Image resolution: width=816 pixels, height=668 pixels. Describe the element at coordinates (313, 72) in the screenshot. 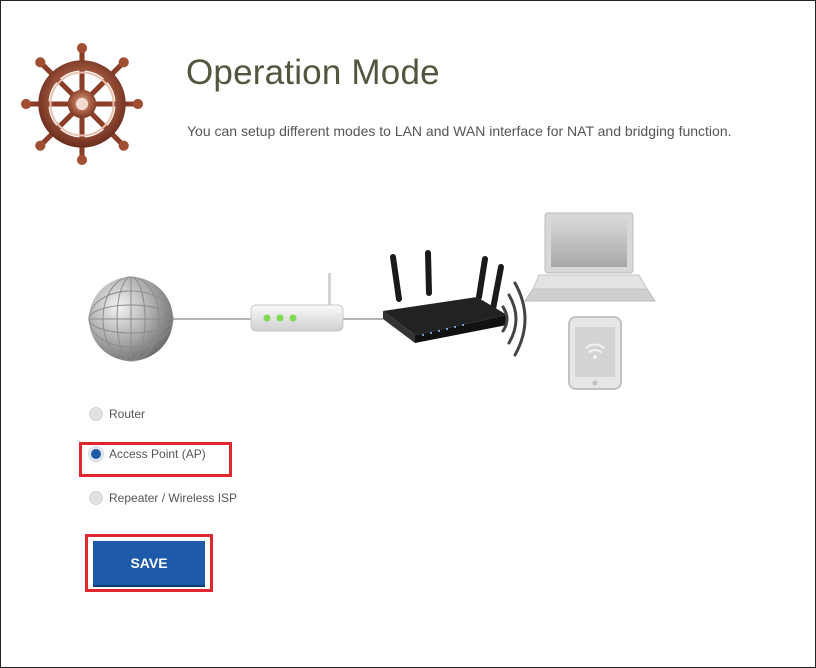

I see `page-title: Operation Mode` at that location.